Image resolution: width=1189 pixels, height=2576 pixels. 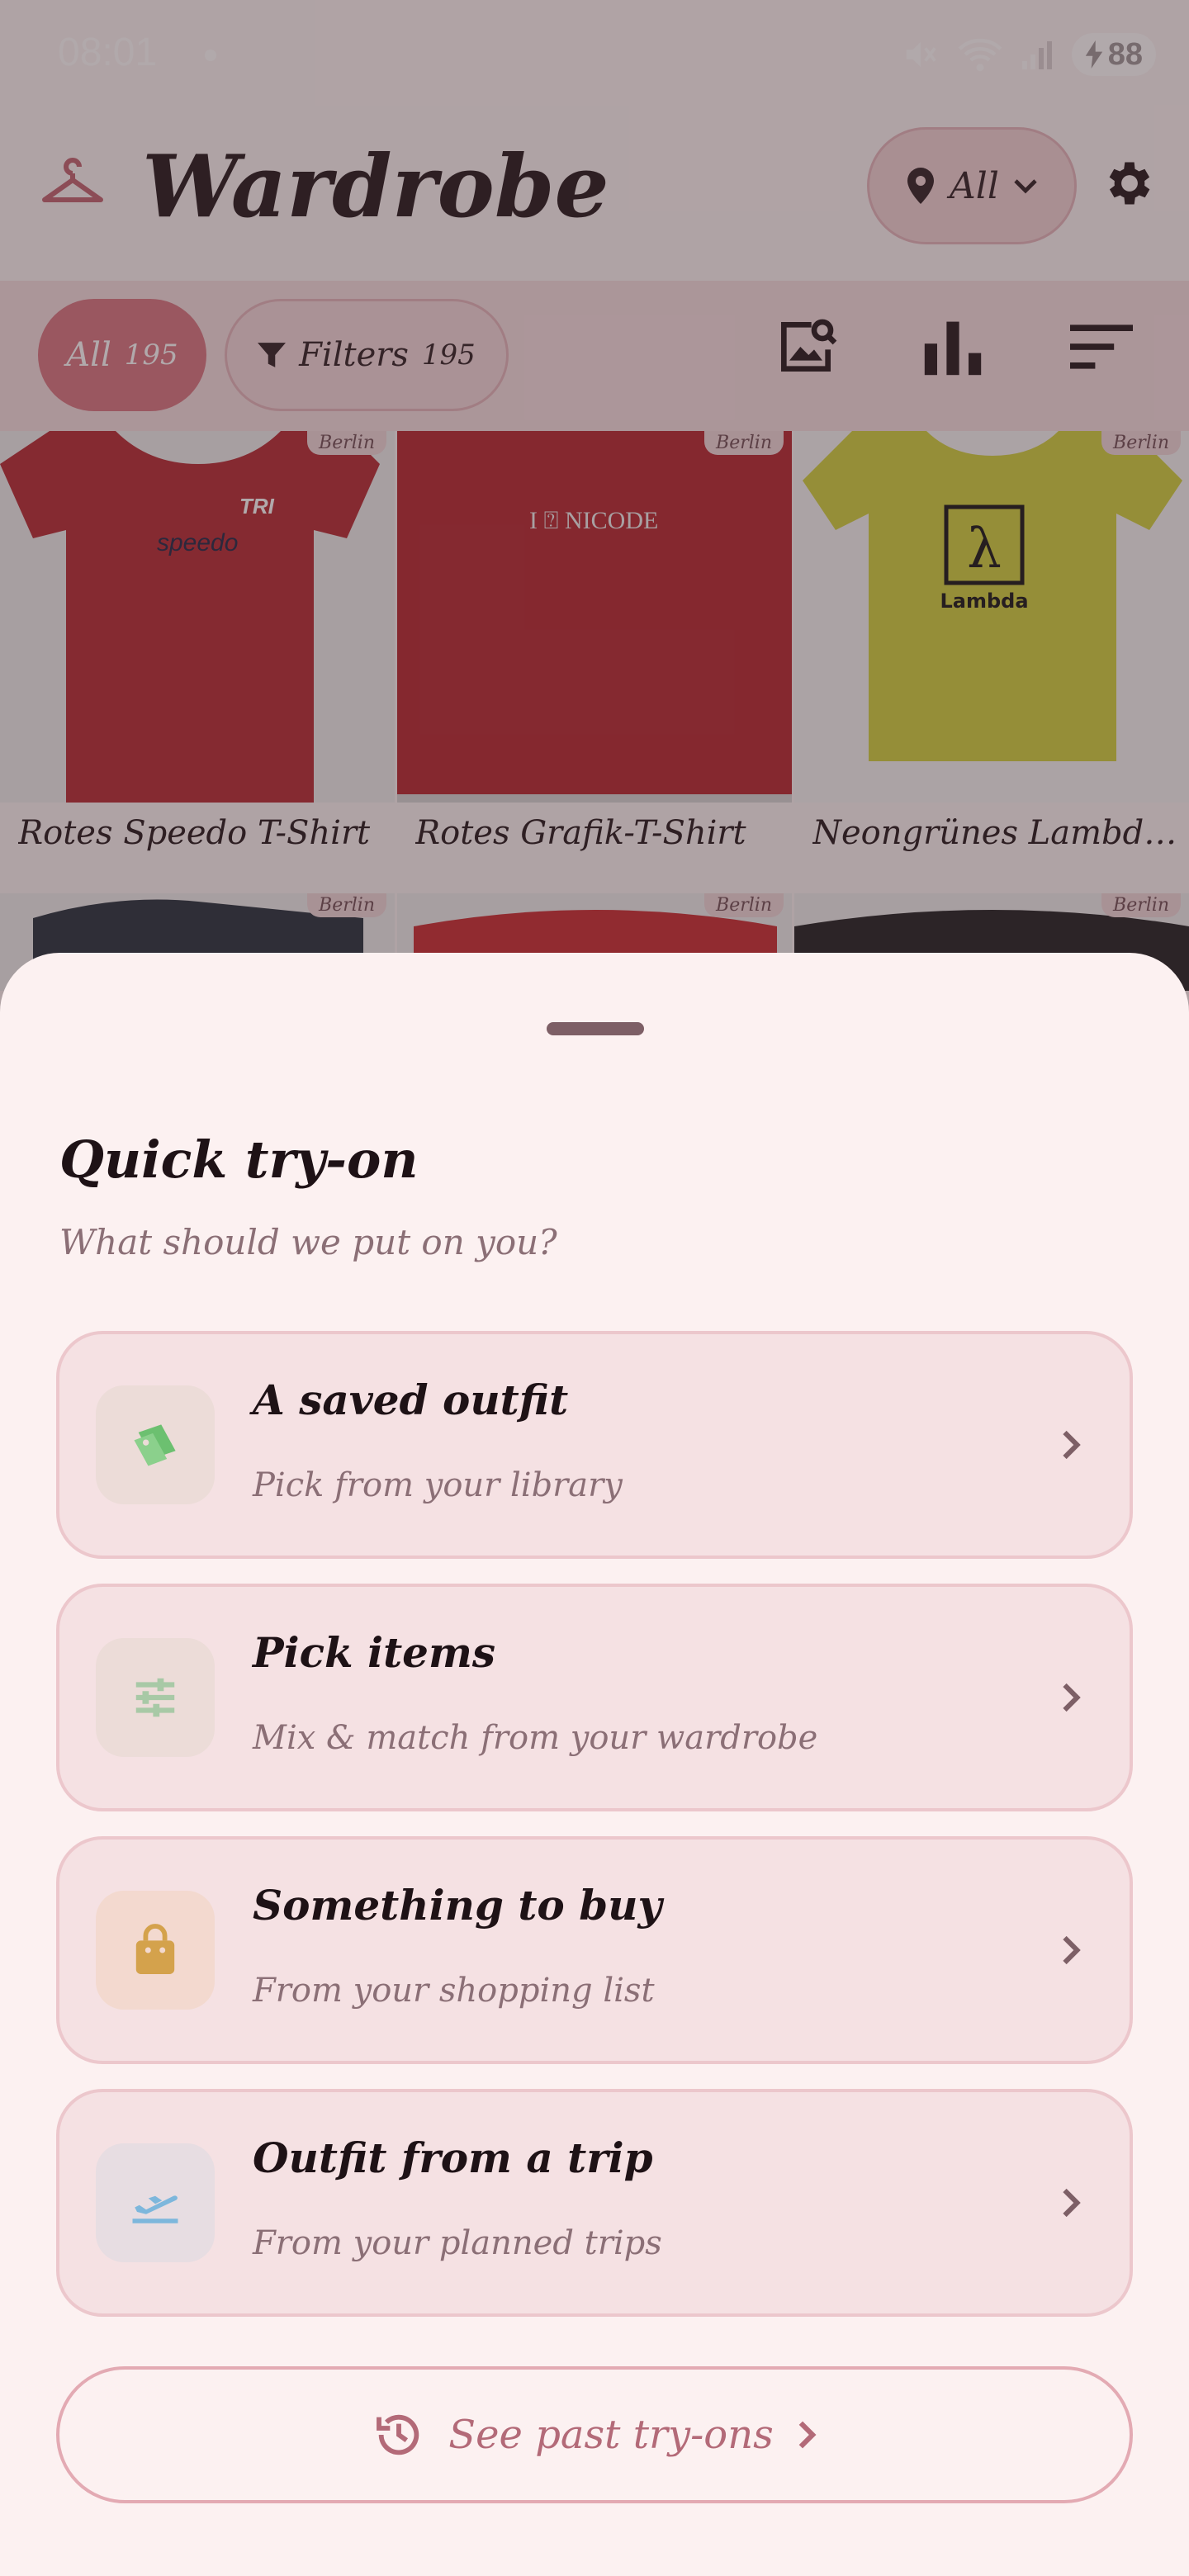 I want to click on drag-handle, so click(x=595, y=1028).